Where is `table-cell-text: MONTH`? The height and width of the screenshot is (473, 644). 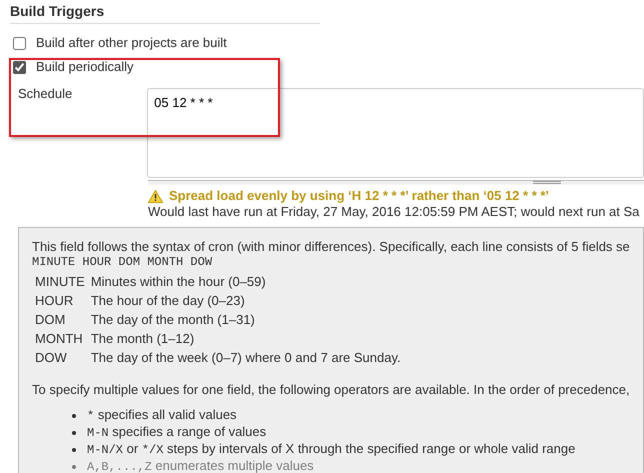
table-cell-text: MONTH is located at coordinates (59, 339).